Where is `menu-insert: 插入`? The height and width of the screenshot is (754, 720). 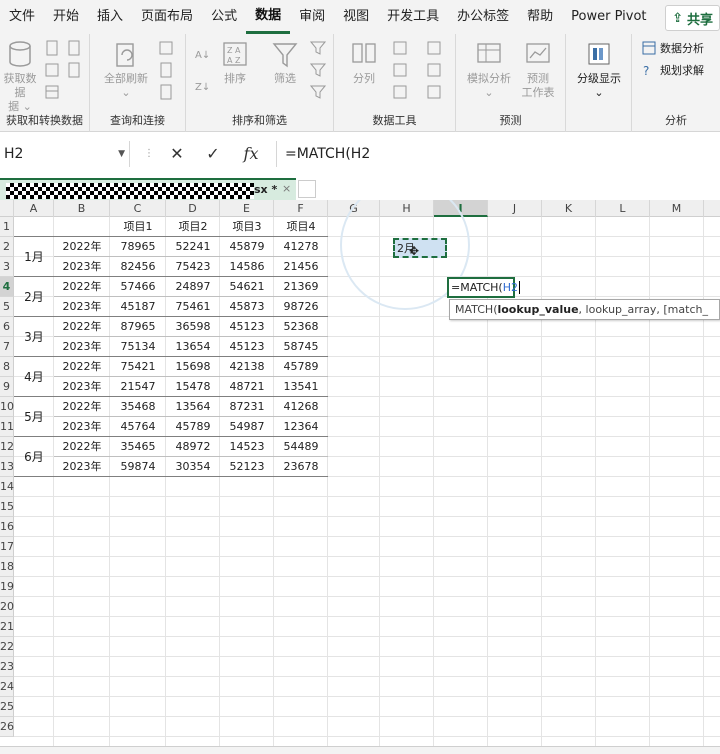 menu-insert: 插入 is located at coordinates (110, 17).